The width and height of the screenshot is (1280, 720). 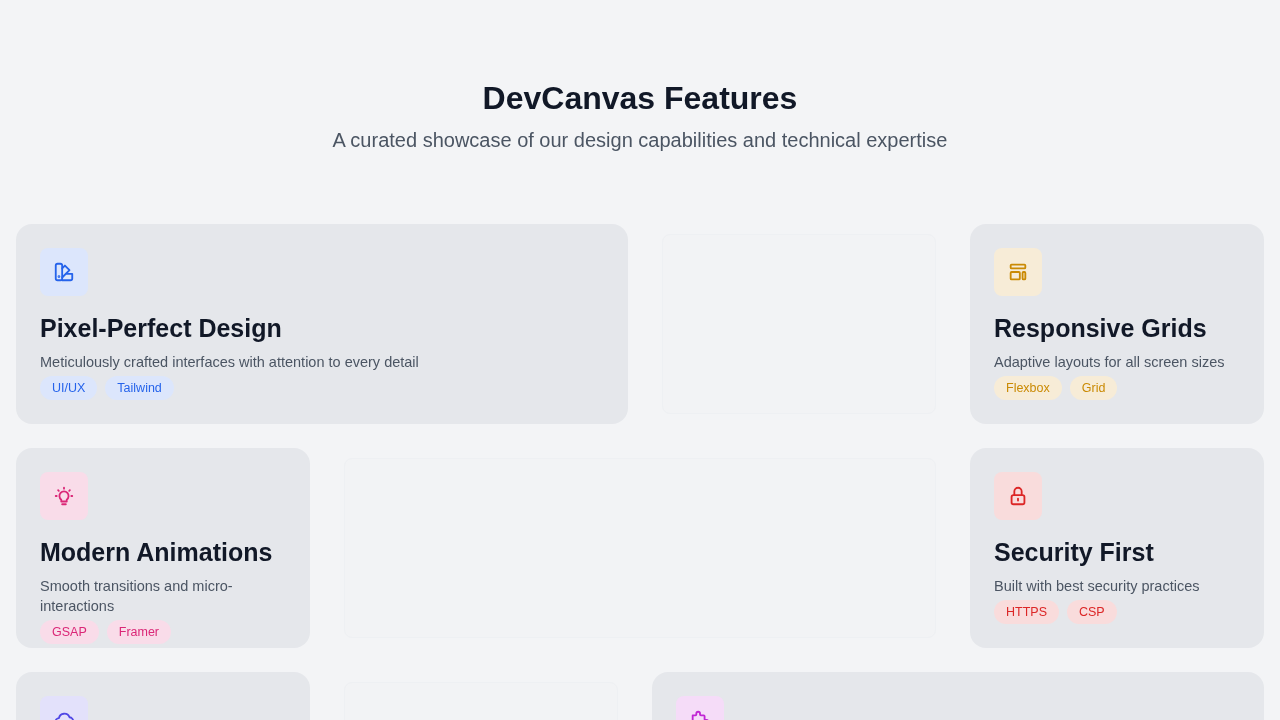 I want to click on tag-chip: Flexbox, so click(x=1028, y=388).